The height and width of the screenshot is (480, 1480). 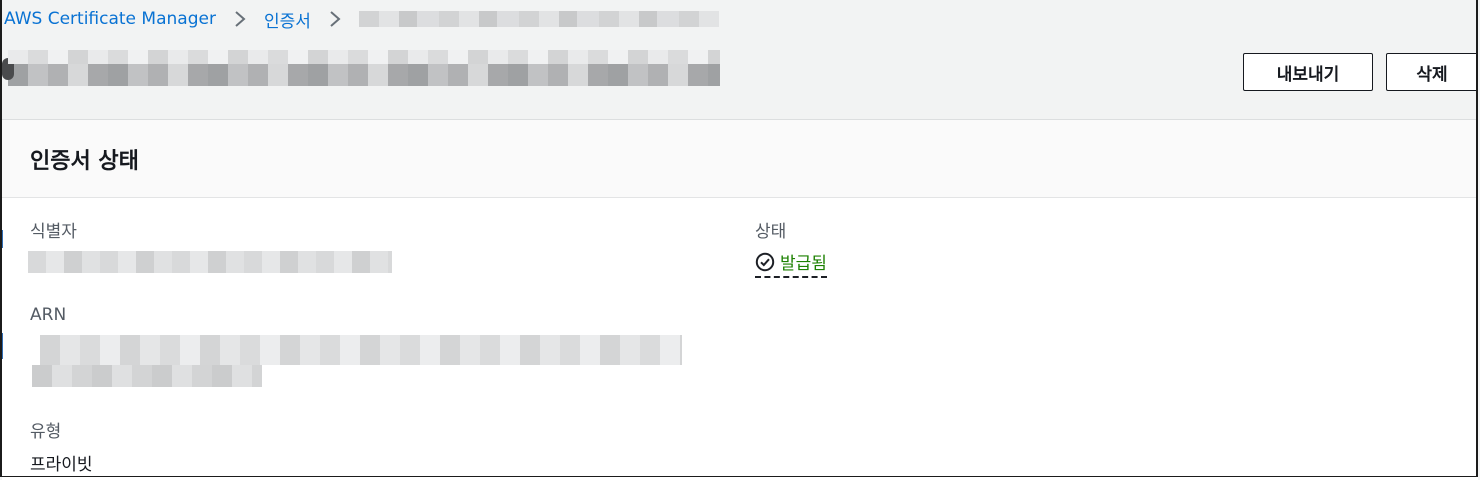 I want to click on panel-title: 인증서 상태, so click(x=84, y=161).